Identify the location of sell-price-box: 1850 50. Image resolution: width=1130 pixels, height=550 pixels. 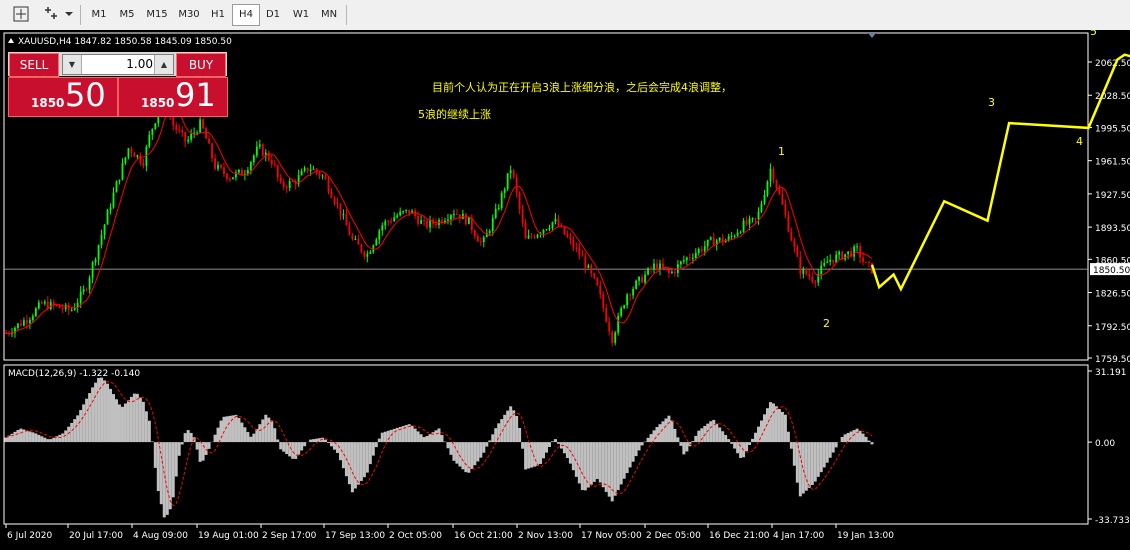
(63, 96).